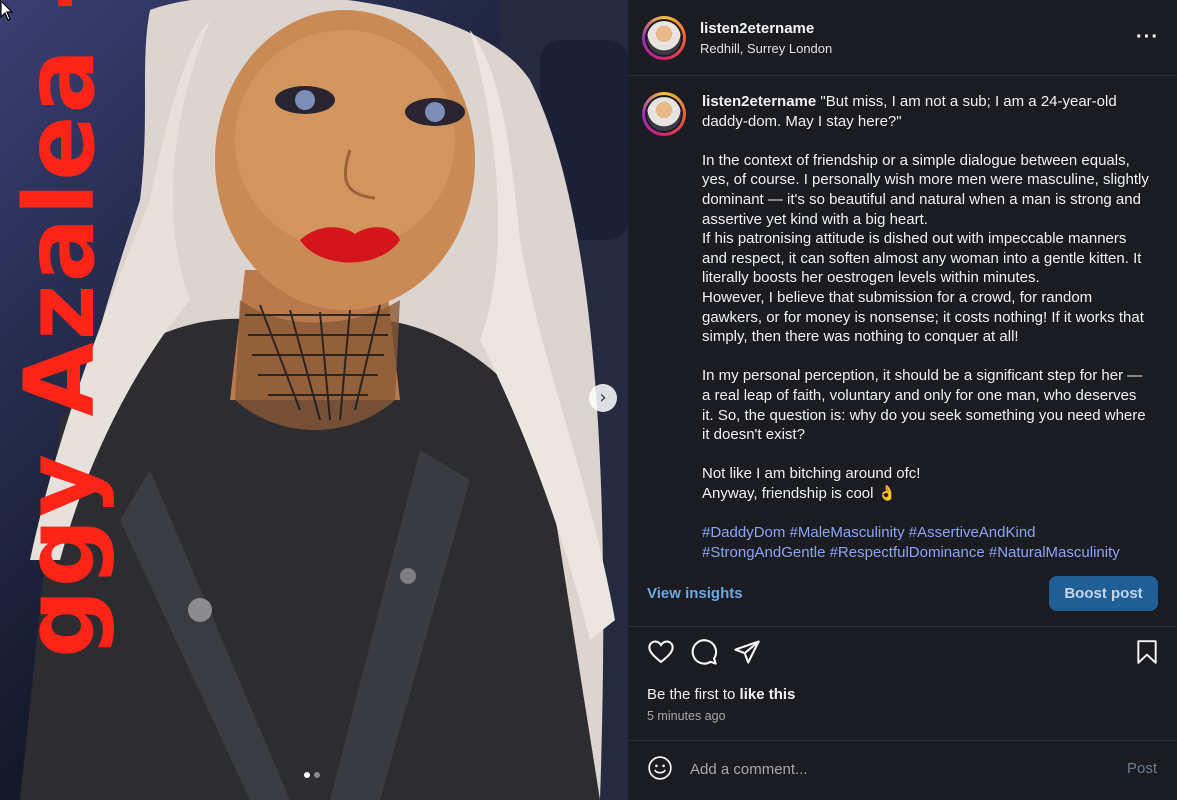 The image size is (1177, 800). I want to click on like-this-link: like this, so click(768, 694).